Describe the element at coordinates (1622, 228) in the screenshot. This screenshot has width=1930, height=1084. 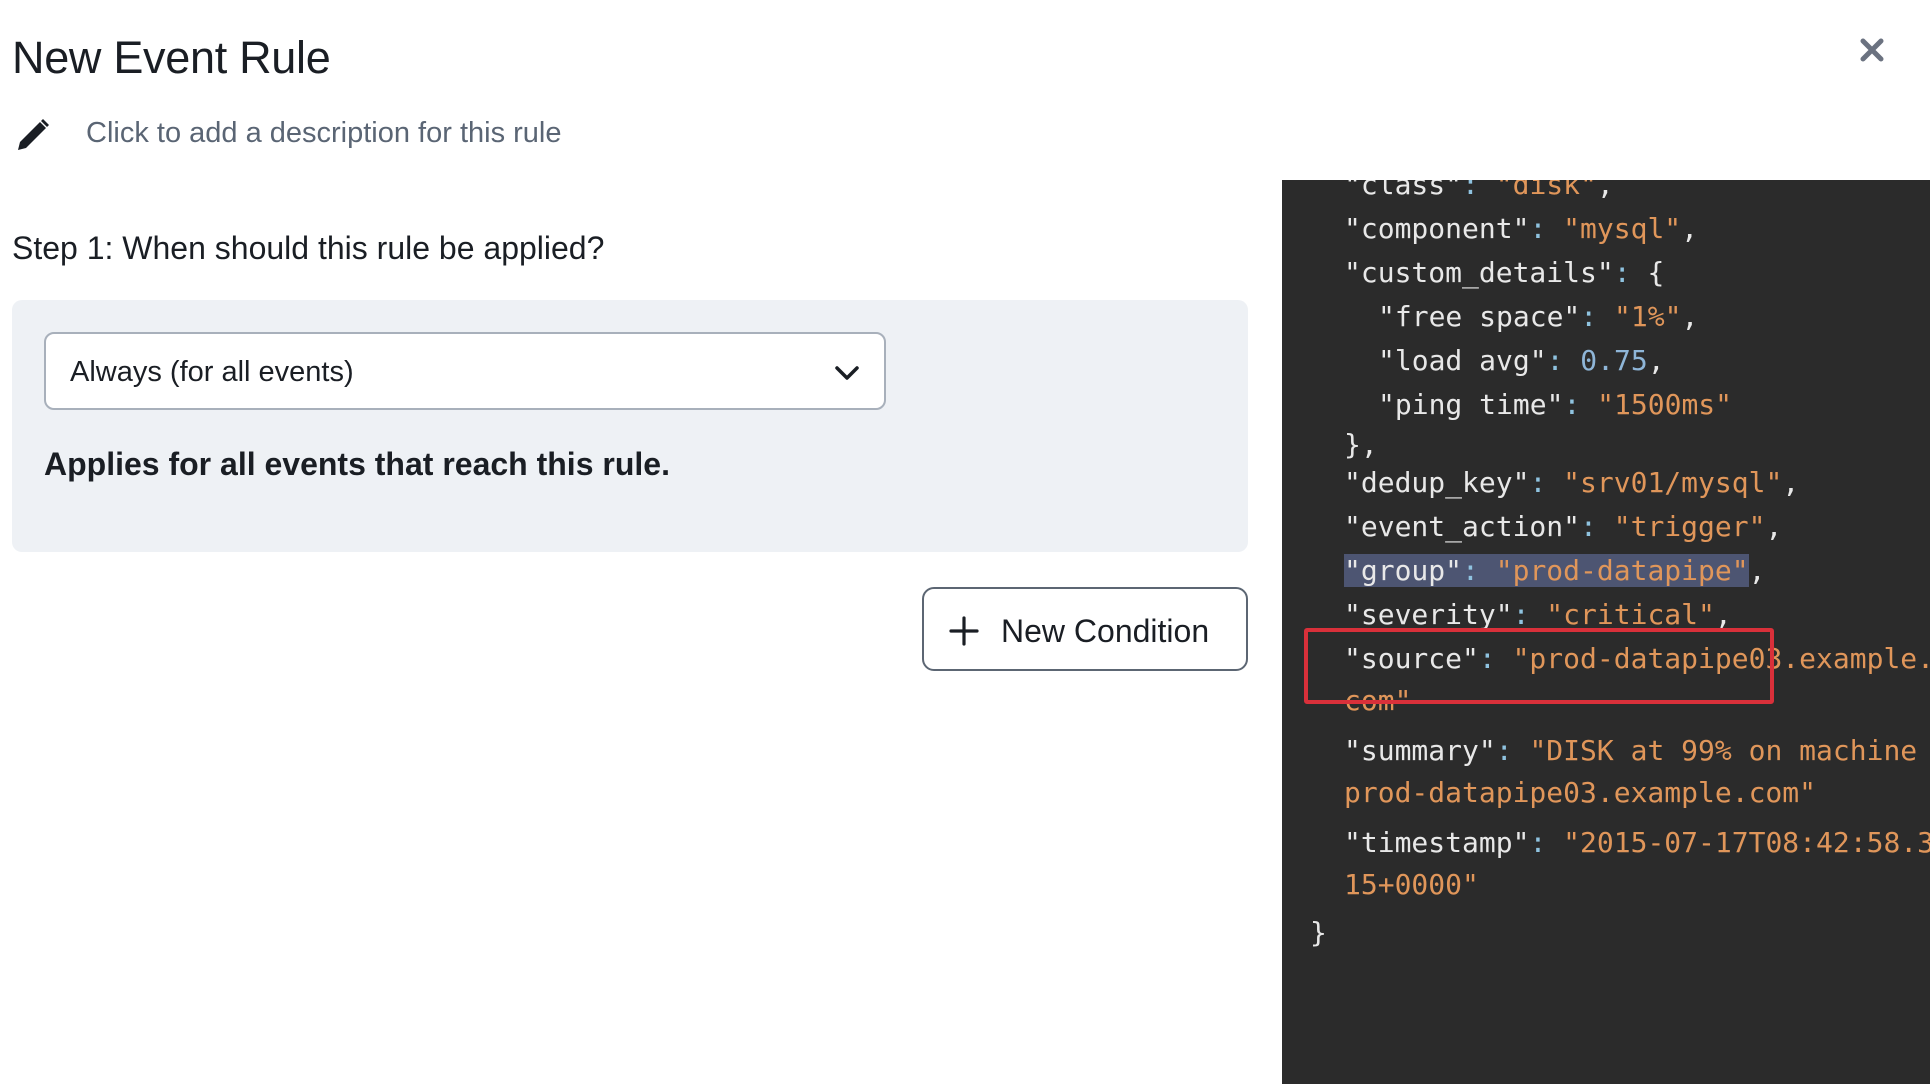
I see `json-value: "mysql"` at that location.